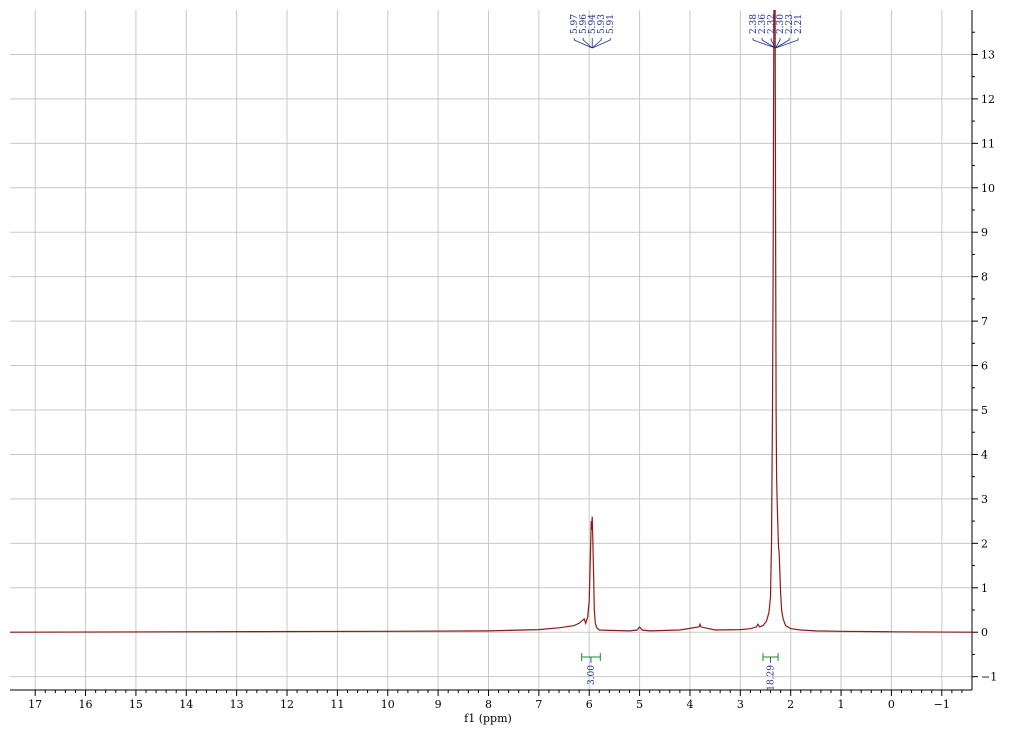  Describe the element at coordinates (740, 704) in the screenshot. I see `x-tick-label: 3` at that location.